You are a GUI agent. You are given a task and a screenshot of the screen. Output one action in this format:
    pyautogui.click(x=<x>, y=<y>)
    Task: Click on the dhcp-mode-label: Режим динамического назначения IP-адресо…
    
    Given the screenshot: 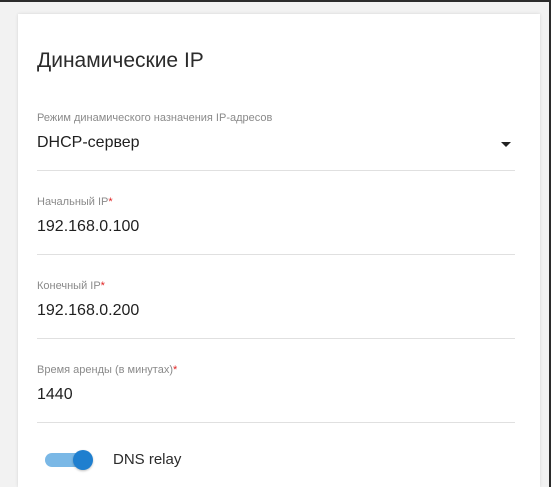 What is the action you would take?
    pyautogui.click(x=155, y=118)
    